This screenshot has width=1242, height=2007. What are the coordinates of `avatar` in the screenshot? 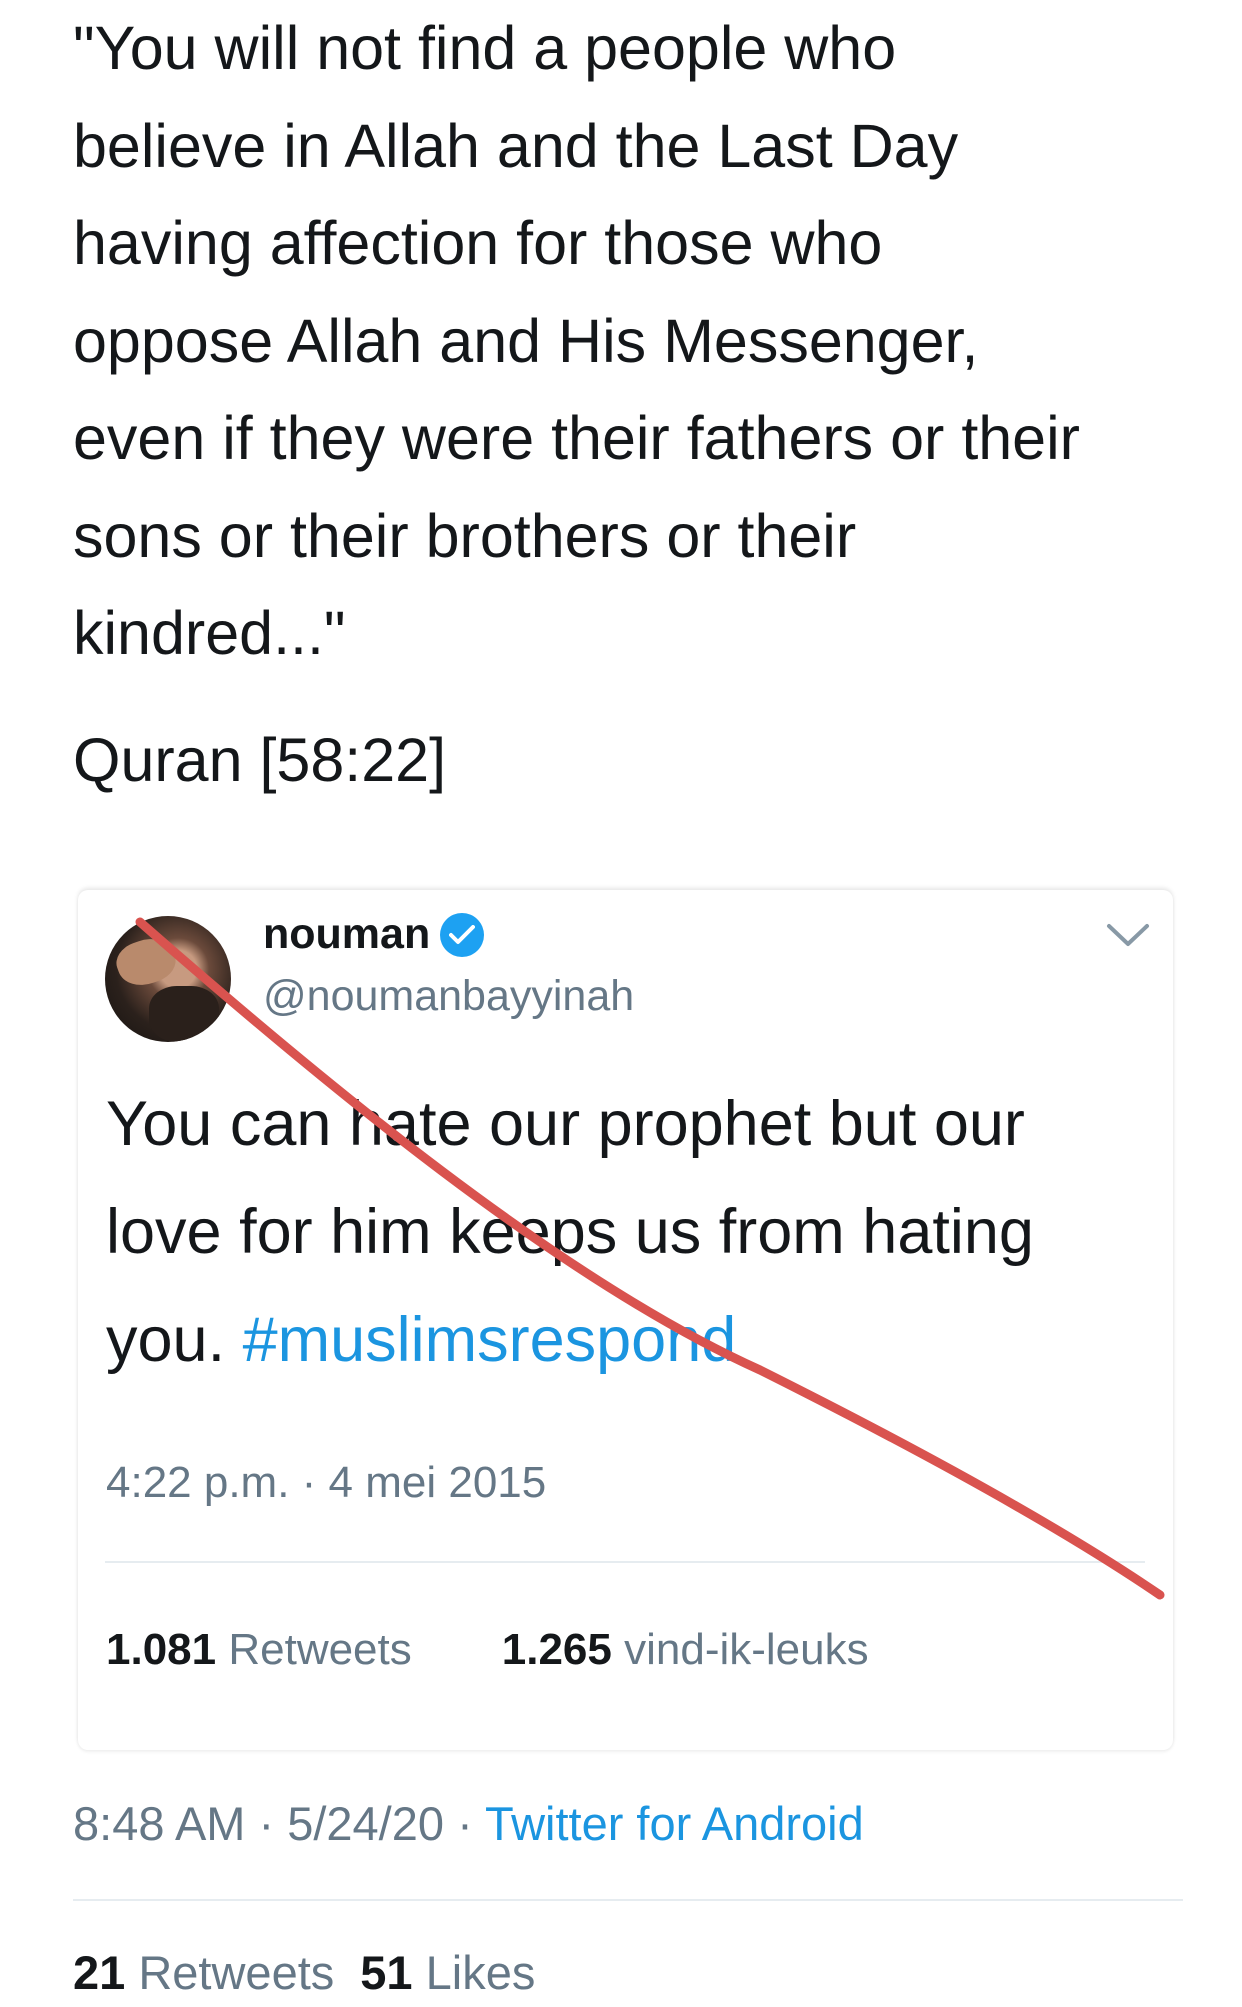 It's located at (168, 979).